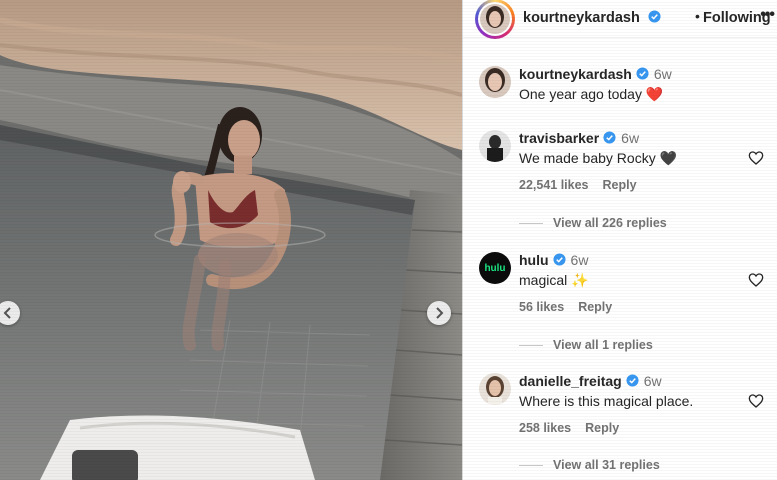 The image size is (777, 480). Describe the element at coordinates (7, 313) in the screenshot. I see `chevron-left-icon` at that location.